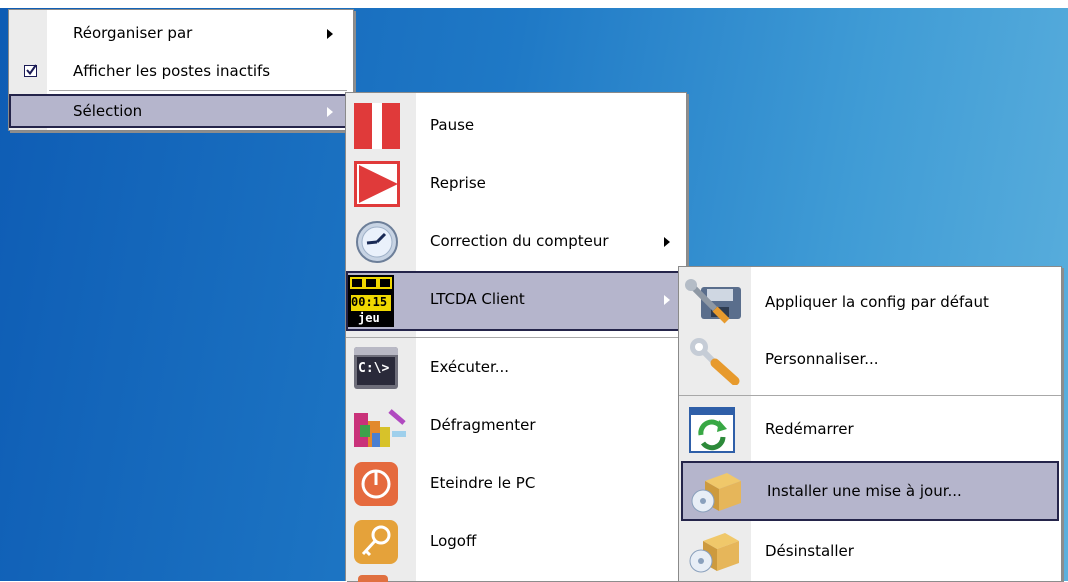 Image resolution: width=1068 pixels, height=582 pixels. What do you see at coordinates (181, 111) in the screenshot?
I see `menu-item-selection: Sélection` at bounding box center [181, 111].